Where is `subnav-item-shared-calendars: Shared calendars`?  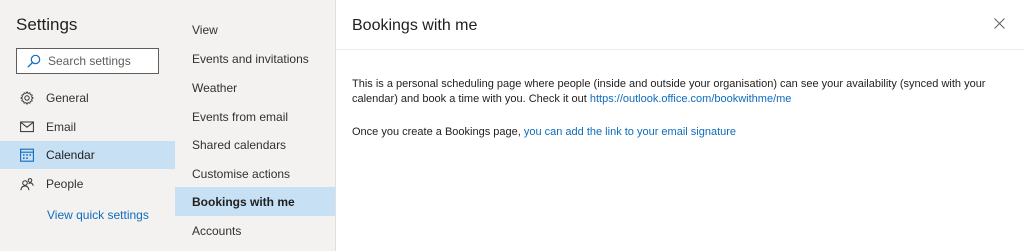
subnav-item-shared-calendars: Shared calendars is located at coordinates (255, 144).